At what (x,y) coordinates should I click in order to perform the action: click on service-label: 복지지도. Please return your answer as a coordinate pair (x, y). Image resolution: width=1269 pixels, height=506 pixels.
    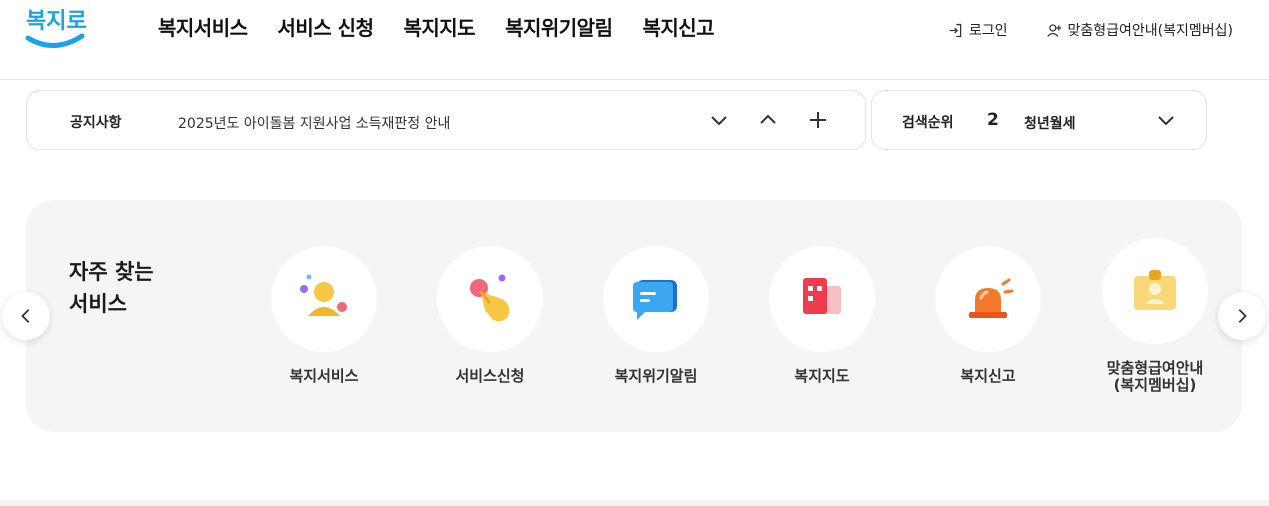
    Looking at the image, I should click on (822, 376).